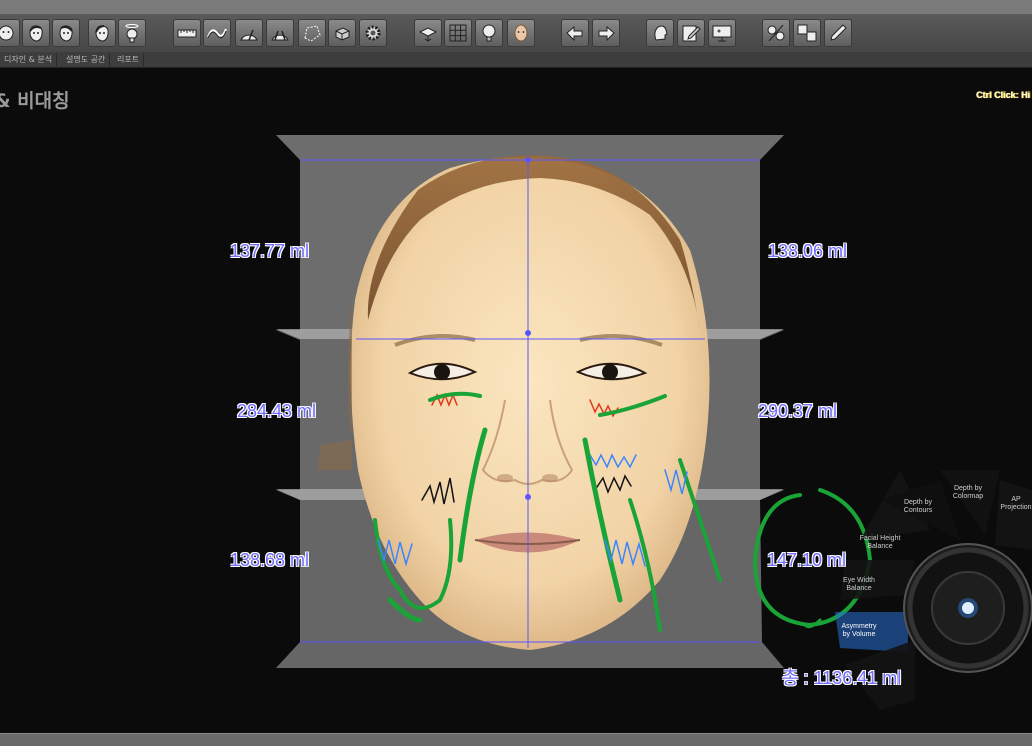  What do you see at coordinates (859, 585) in the screenshot?
I see `dial-item-eye-width-balance: Eye Width Balance` at bounding box center [859, 585].